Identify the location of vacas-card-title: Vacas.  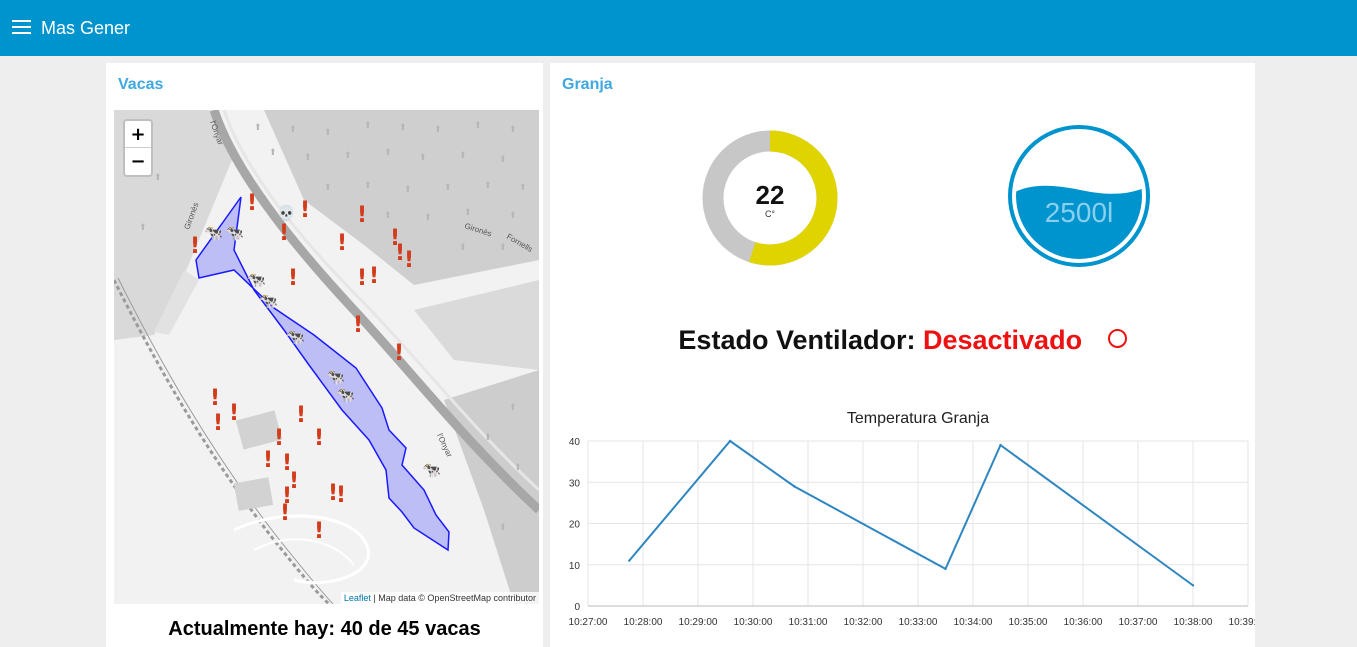
(141, 84).